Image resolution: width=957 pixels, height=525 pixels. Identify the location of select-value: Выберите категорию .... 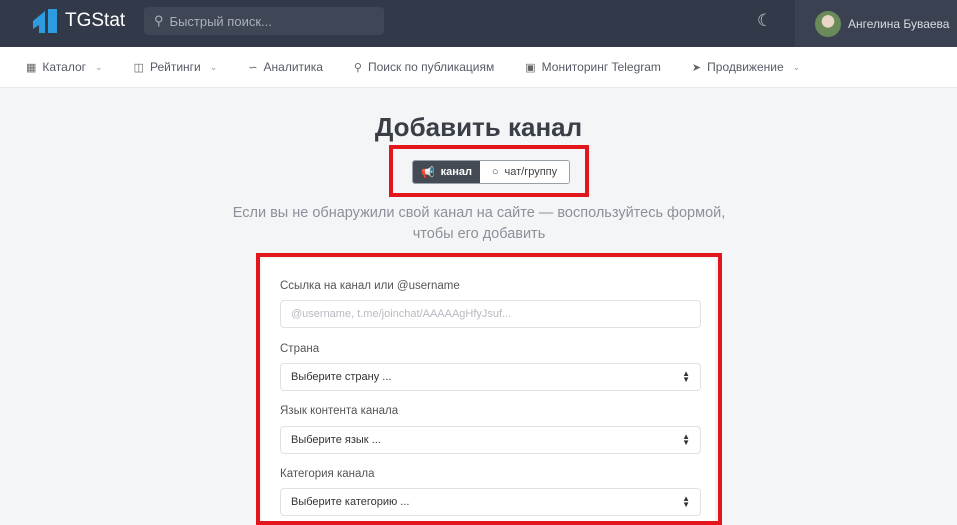
(350, 502).